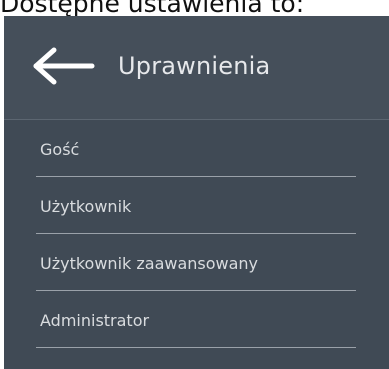 This screenshot has width=389, height=369. I want to click on option-divider, so click(196, 347).